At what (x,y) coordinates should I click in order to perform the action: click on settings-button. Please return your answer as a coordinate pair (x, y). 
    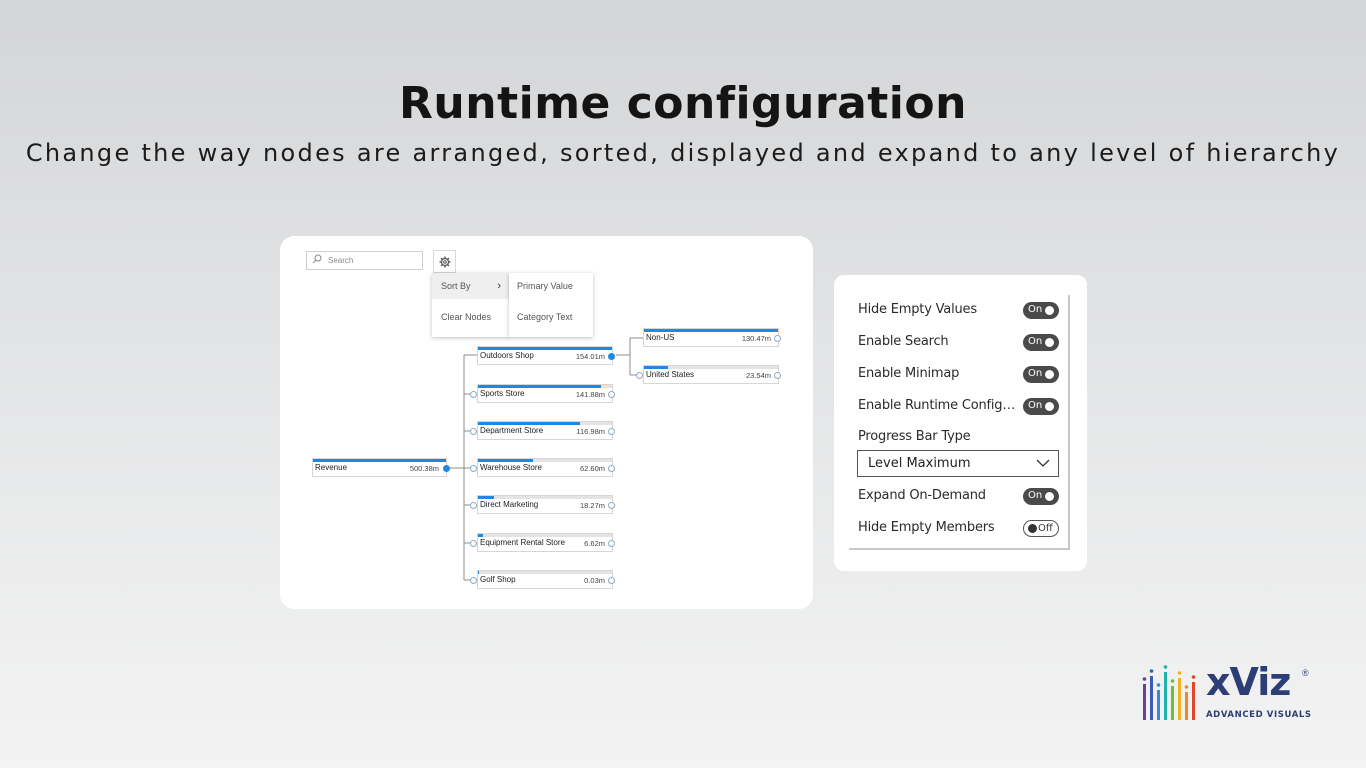
    Looking at the image, I should click on (444, 261).